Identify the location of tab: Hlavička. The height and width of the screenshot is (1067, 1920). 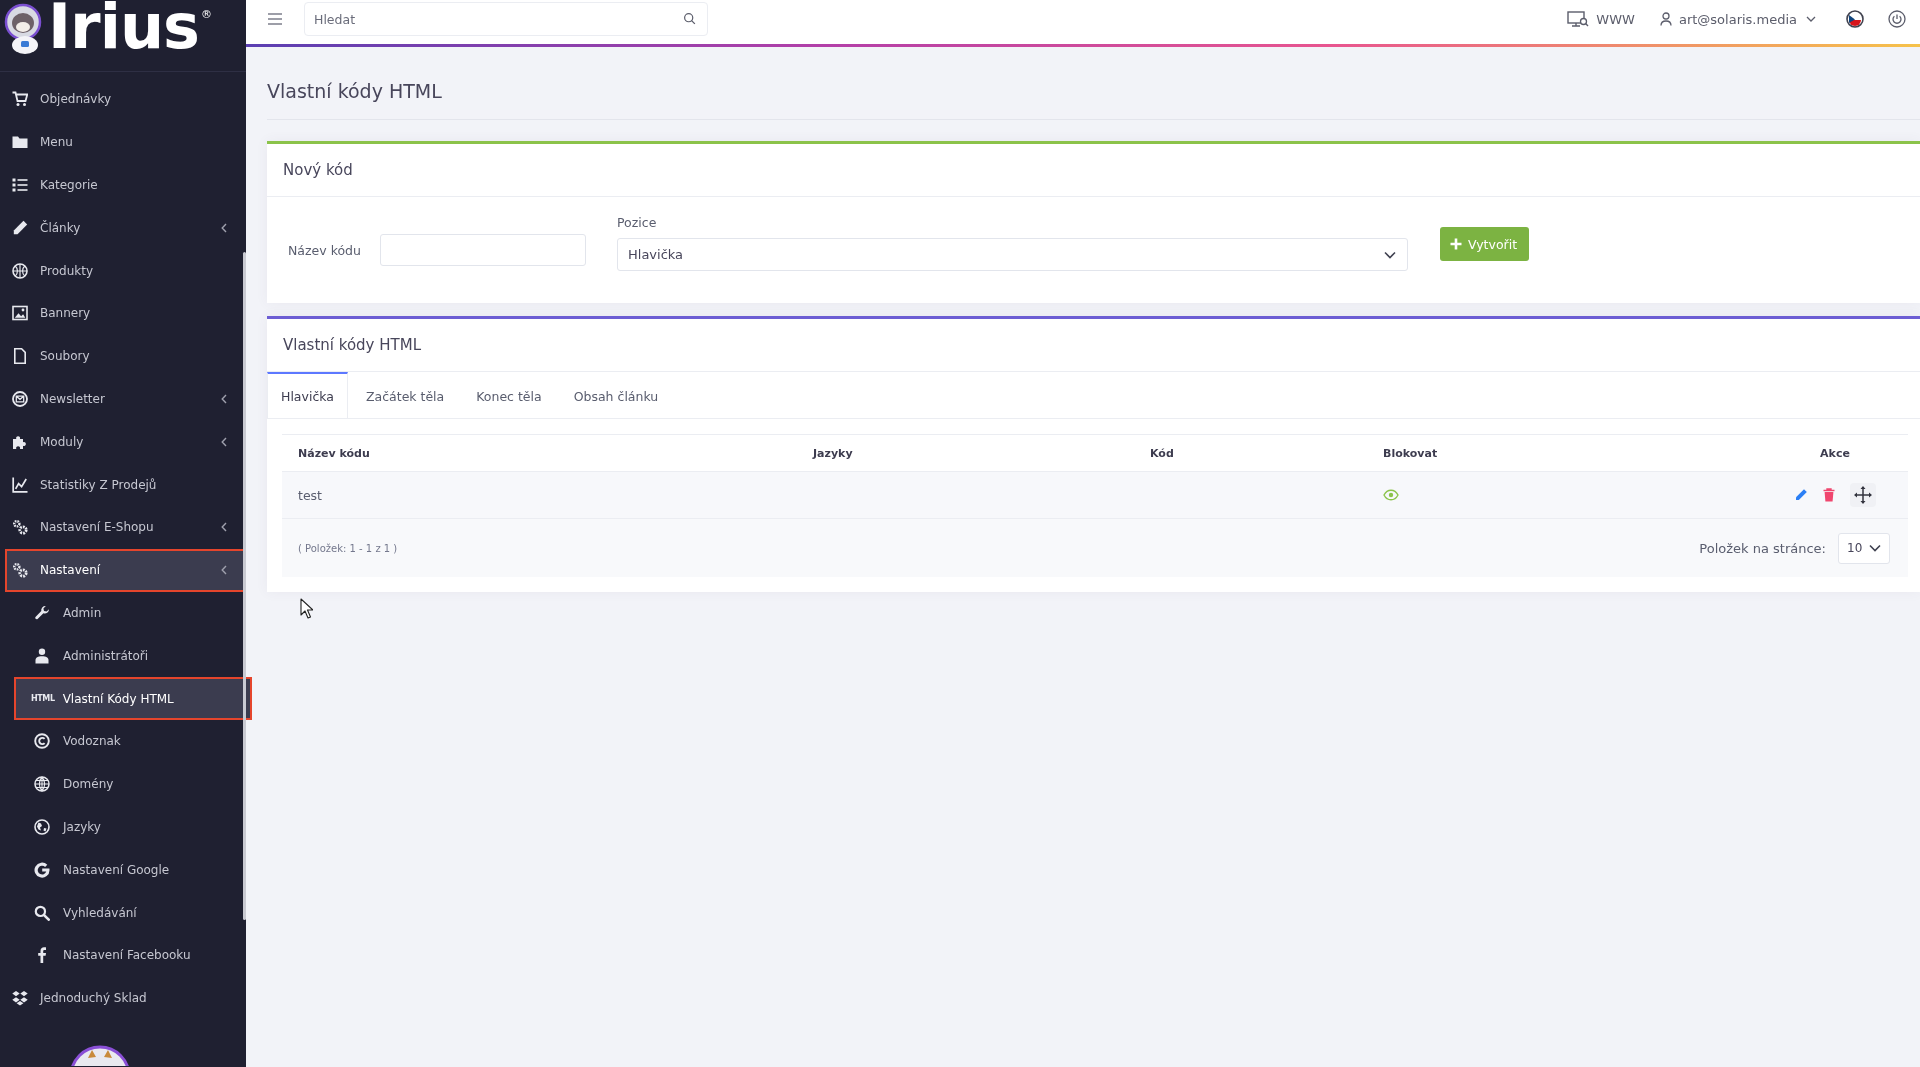
(307, 395).